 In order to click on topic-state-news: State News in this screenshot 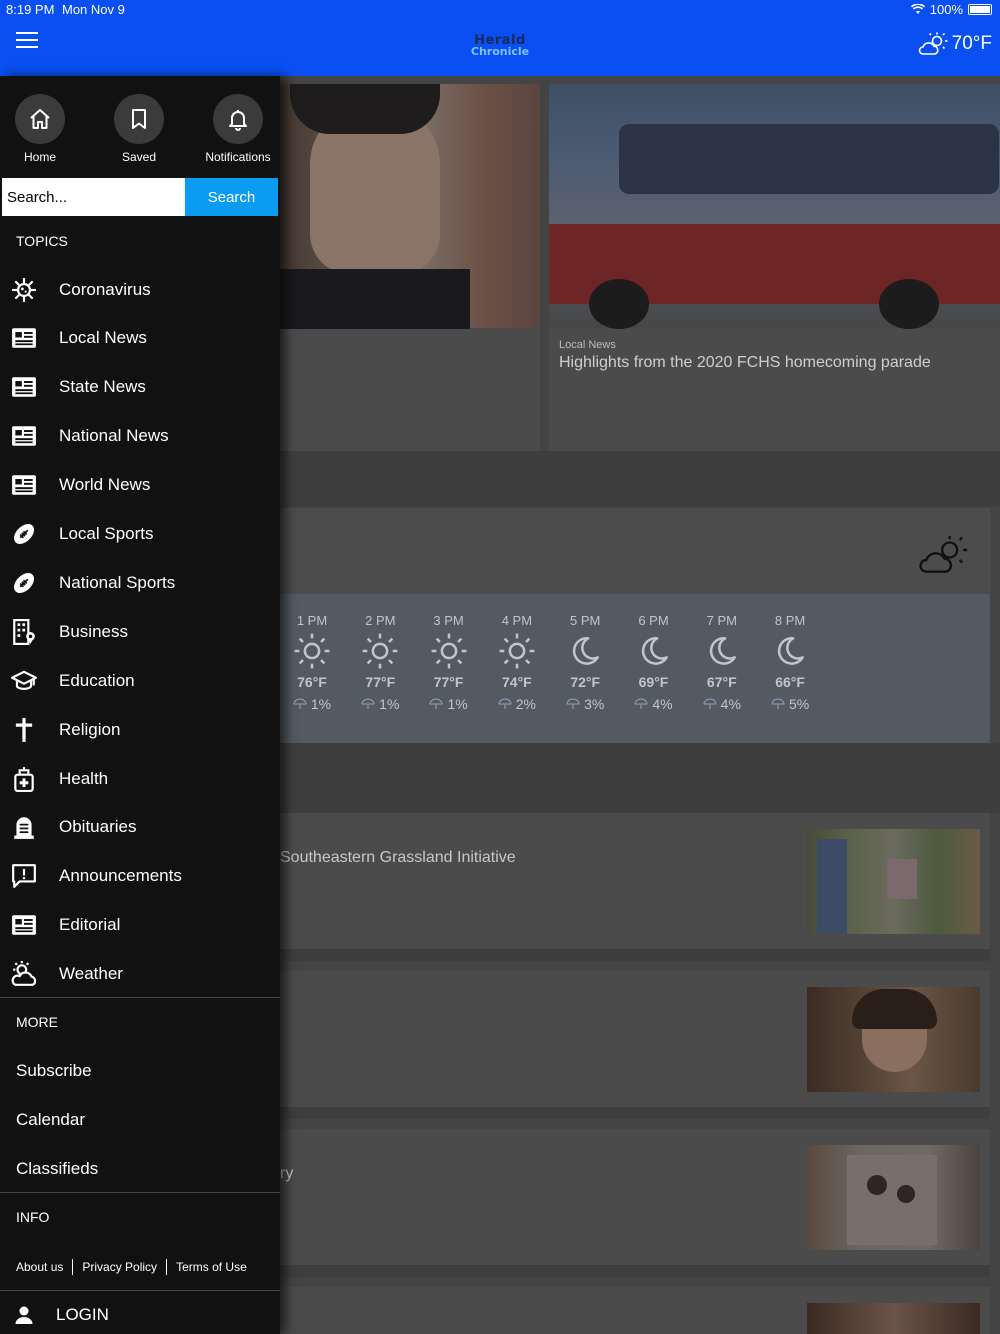, I will do `click(140, 387)`.